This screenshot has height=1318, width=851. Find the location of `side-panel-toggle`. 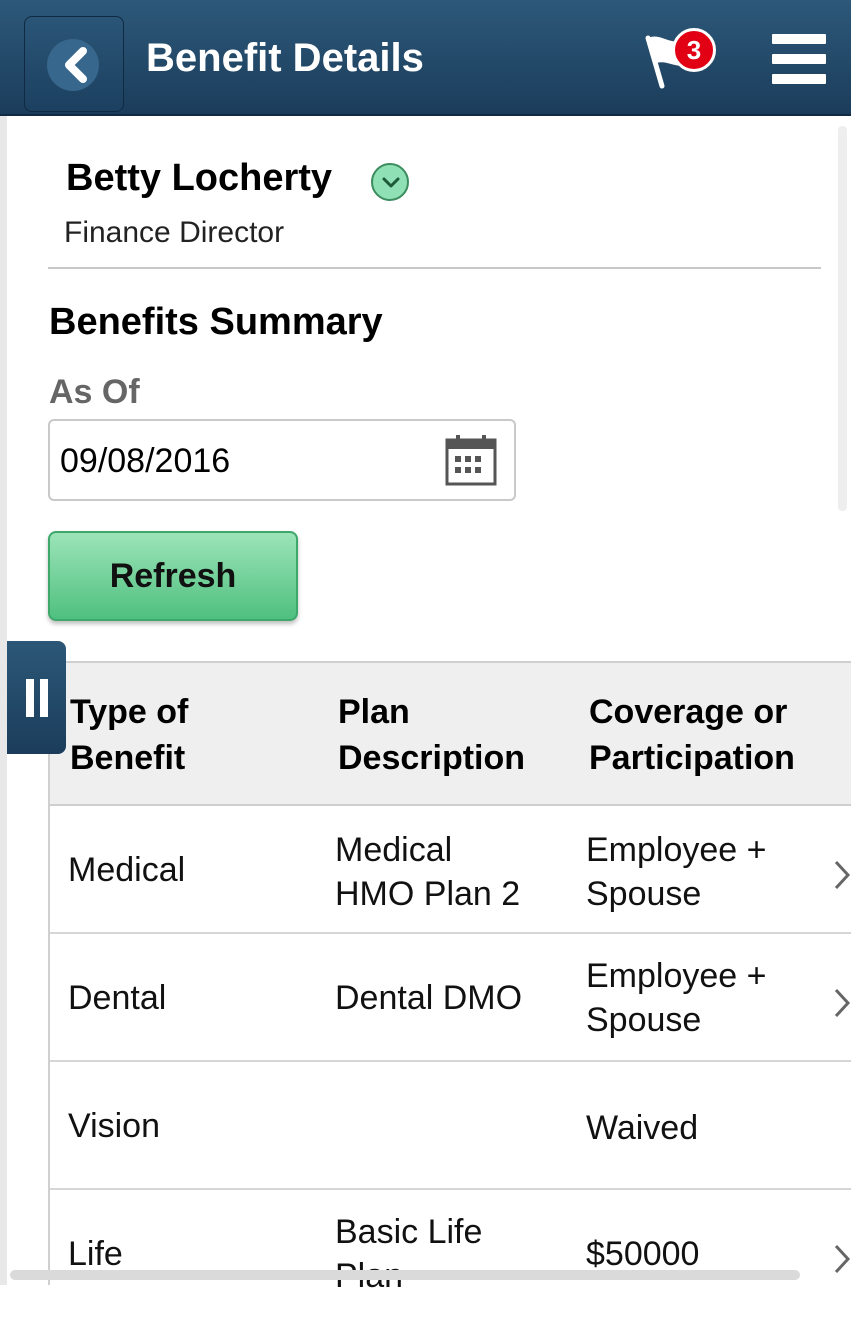

side-panel-toggle is located at coordinates (36, 697).